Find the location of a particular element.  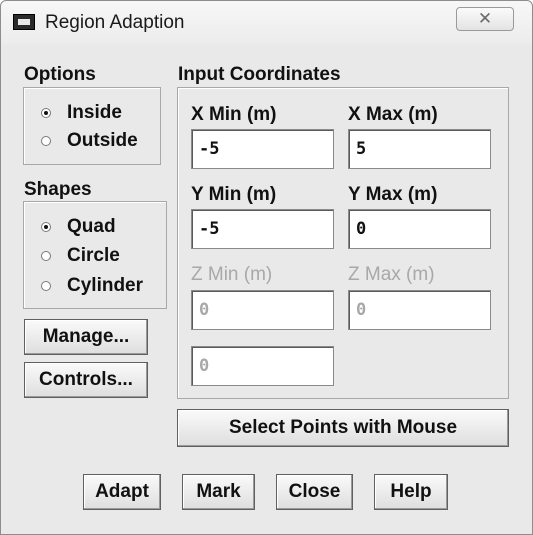

x-min-field: -5 is located at coordinates (262, 149).